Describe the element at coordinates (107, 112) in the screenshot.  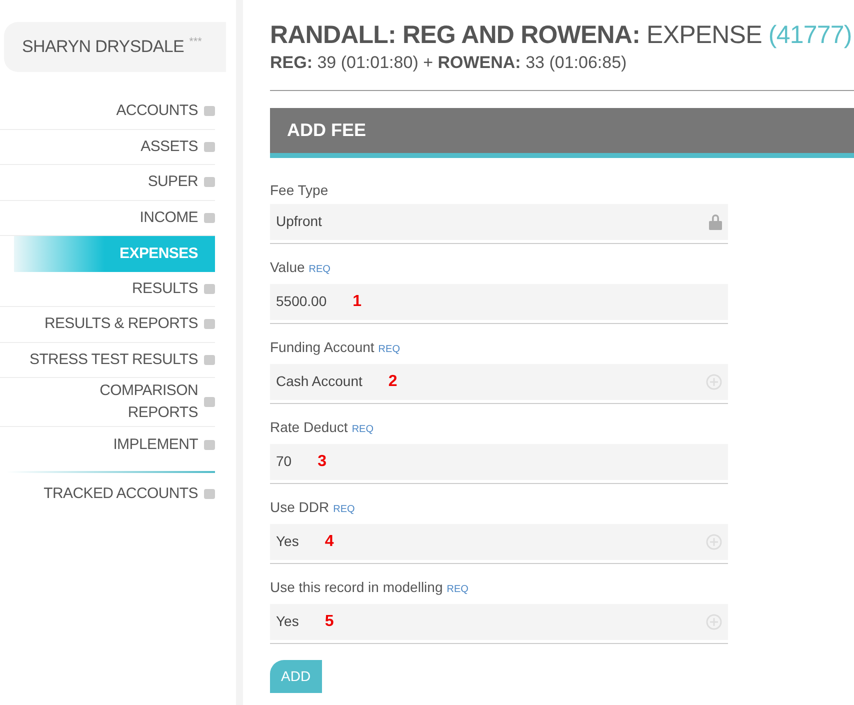
I see `nav-item: ACCOUNTS` at that location.